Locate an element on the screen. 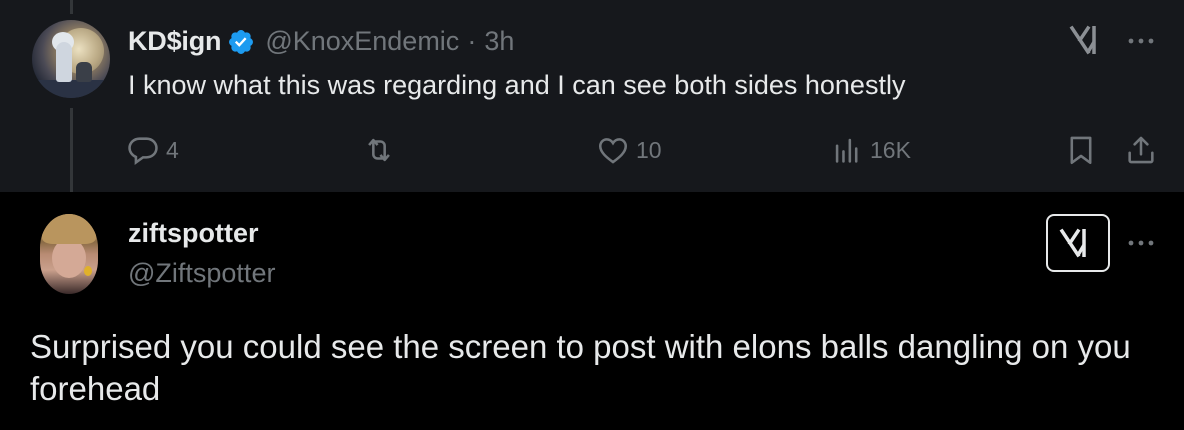 The image size is (1184, 430). share-icon is located at coordinates (1141, 150).